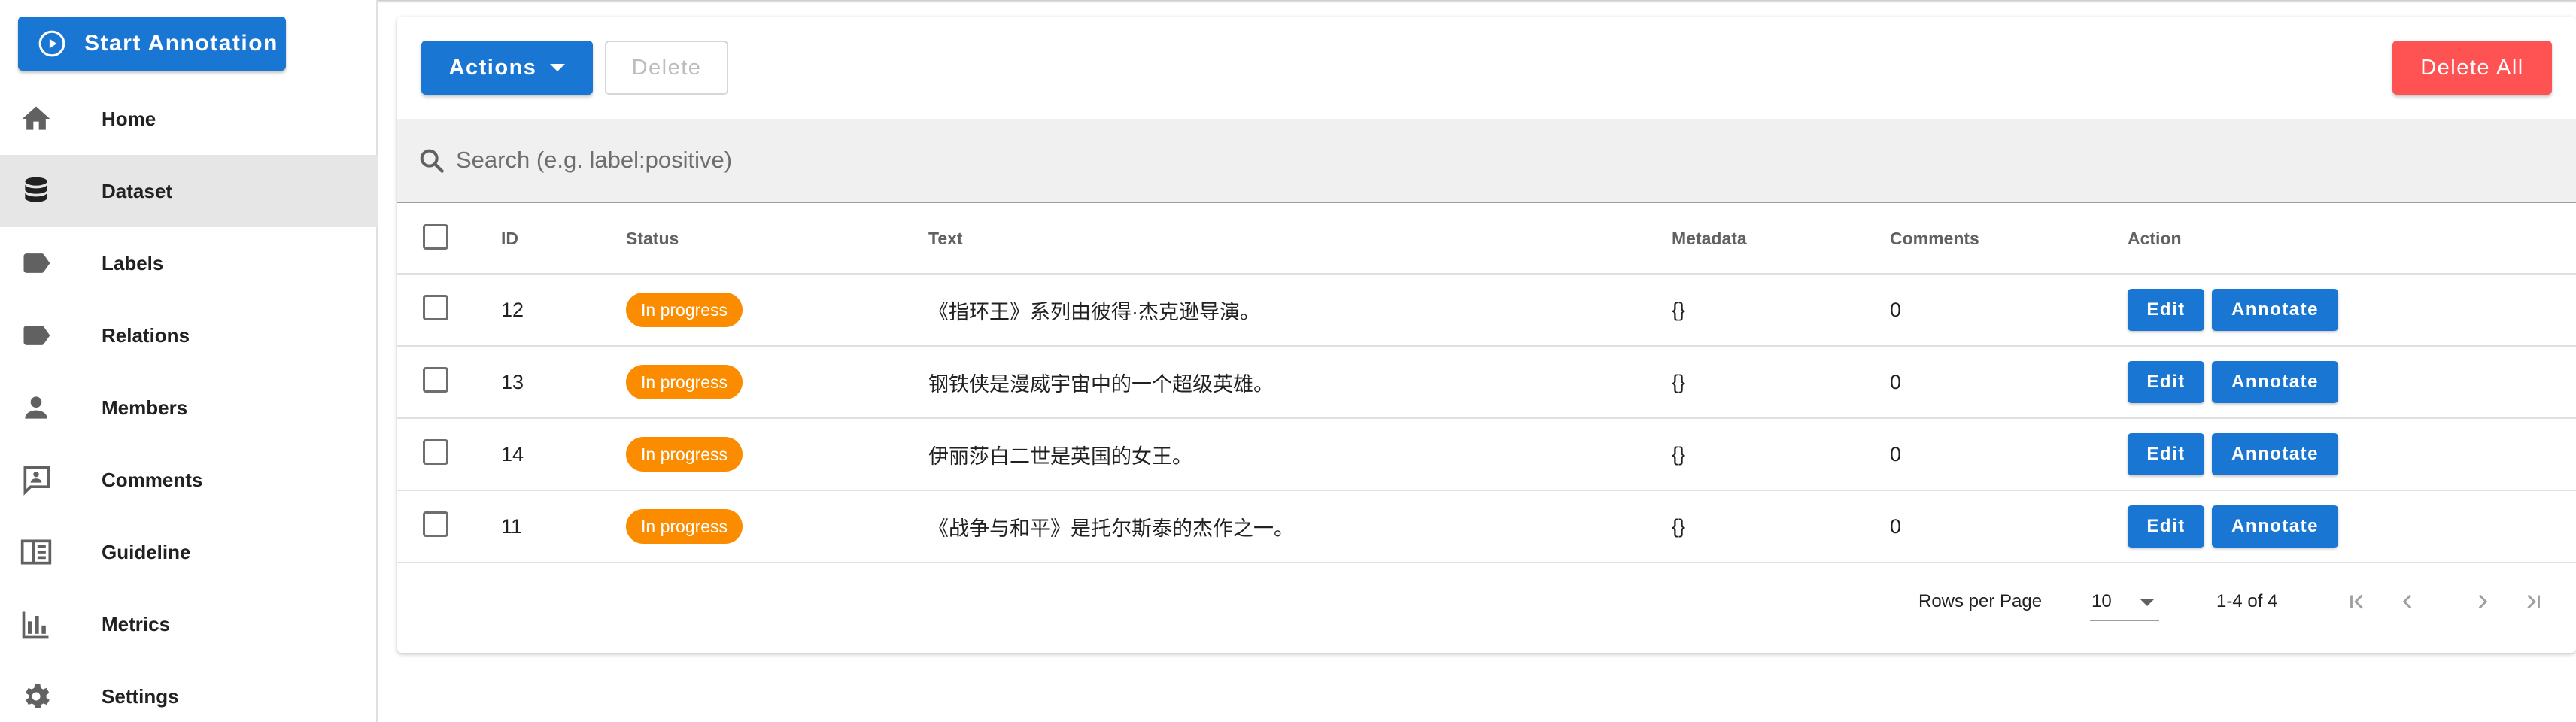 The width and height of the screenshot is (2576, 722). I want to click on sidebar-item-label: Guideline, so click(146, 551).